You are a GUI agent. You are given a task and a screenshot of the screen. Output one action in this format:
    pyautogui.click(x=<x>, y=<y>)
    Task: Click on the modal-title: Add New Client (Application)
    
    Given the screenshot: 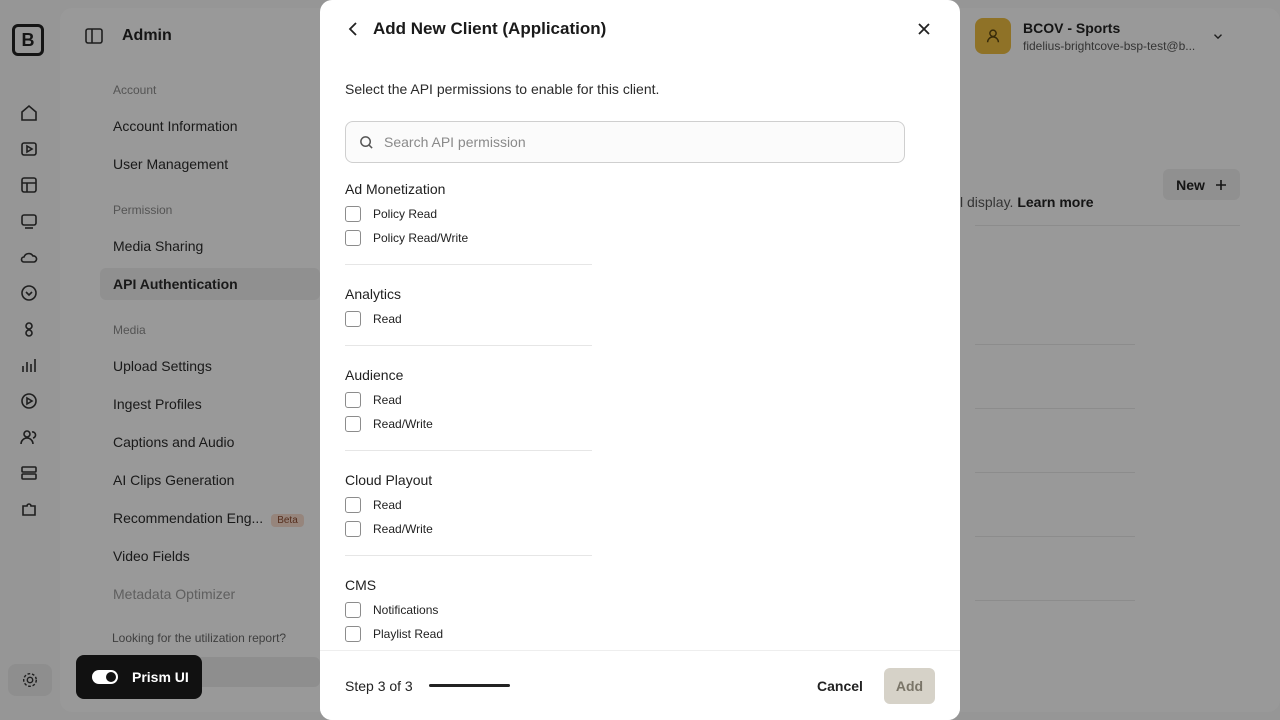 What is the action you would take?
    pyautogui.click(x=490, y=28)
    